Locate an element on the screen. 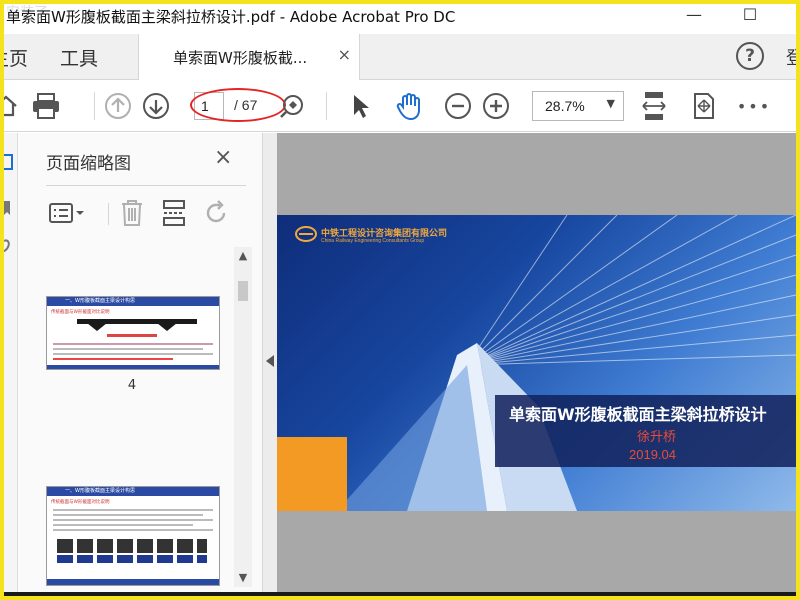  page-thumbnails-icon is located at coordinates (10, 162).